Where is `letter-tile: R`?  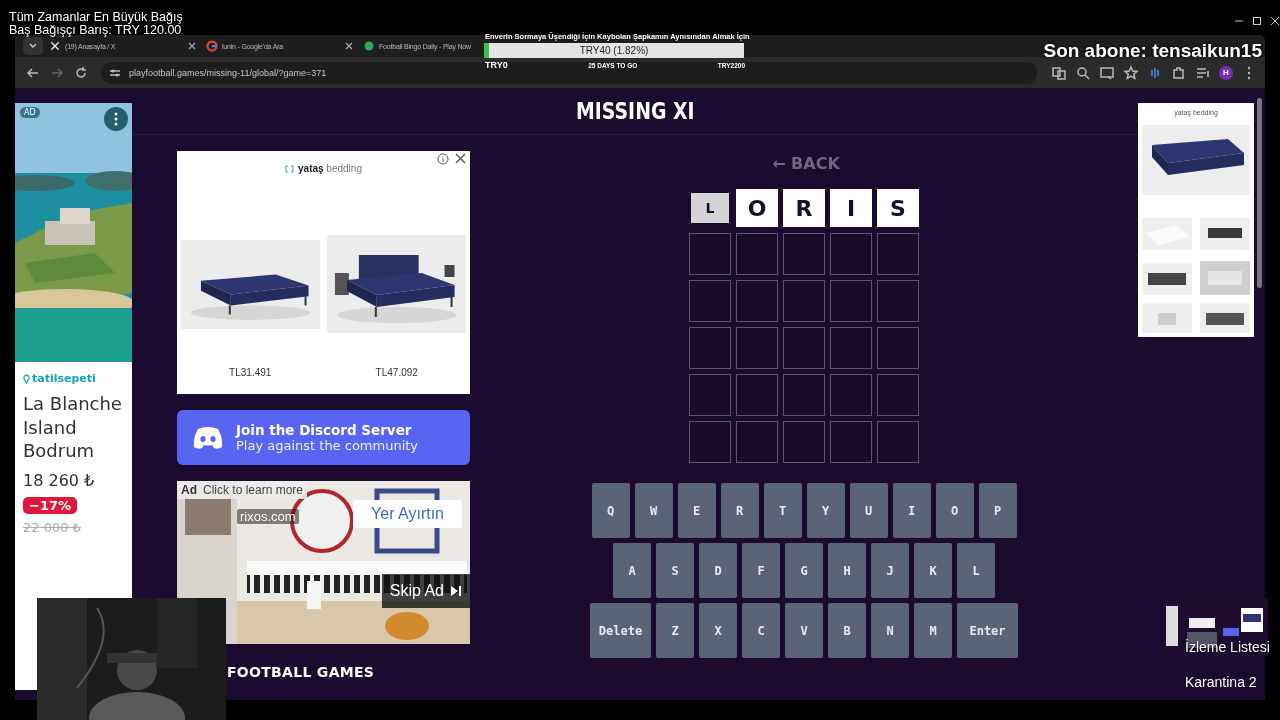 letter-tile: R is located at coordinates (804, 208).